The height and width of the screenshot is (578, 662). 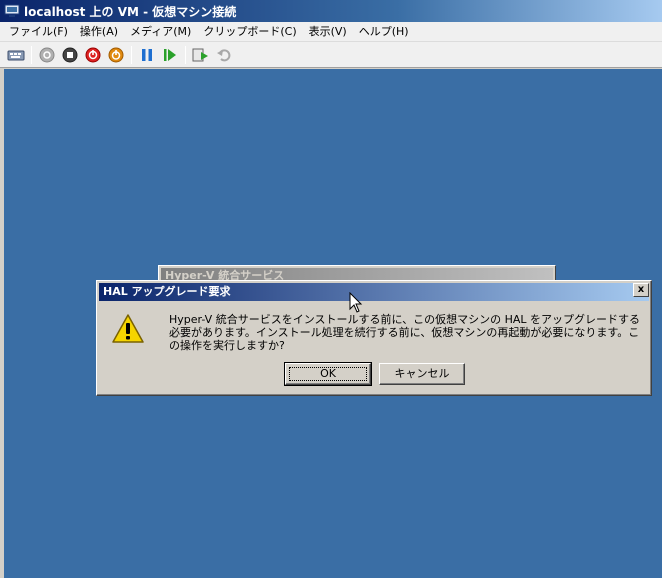 What do you see at coordinates (147, 55) in the screenshot?
I see `pause-icon` at bounding box center [147, 55].